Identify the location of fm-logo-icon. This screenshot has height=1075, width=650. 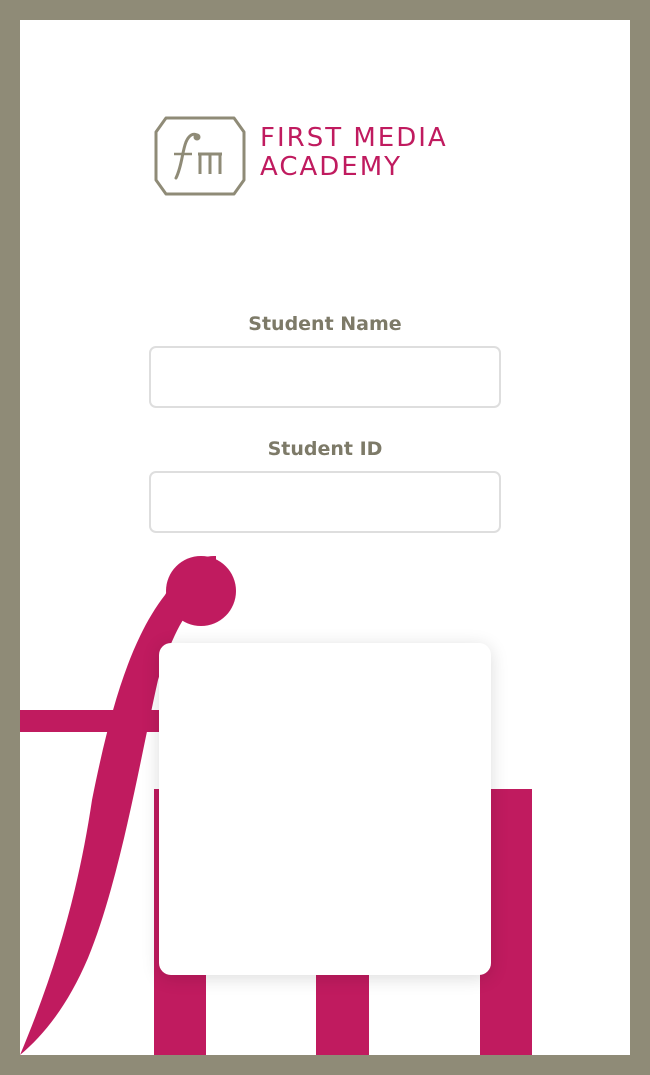
(200, 156).